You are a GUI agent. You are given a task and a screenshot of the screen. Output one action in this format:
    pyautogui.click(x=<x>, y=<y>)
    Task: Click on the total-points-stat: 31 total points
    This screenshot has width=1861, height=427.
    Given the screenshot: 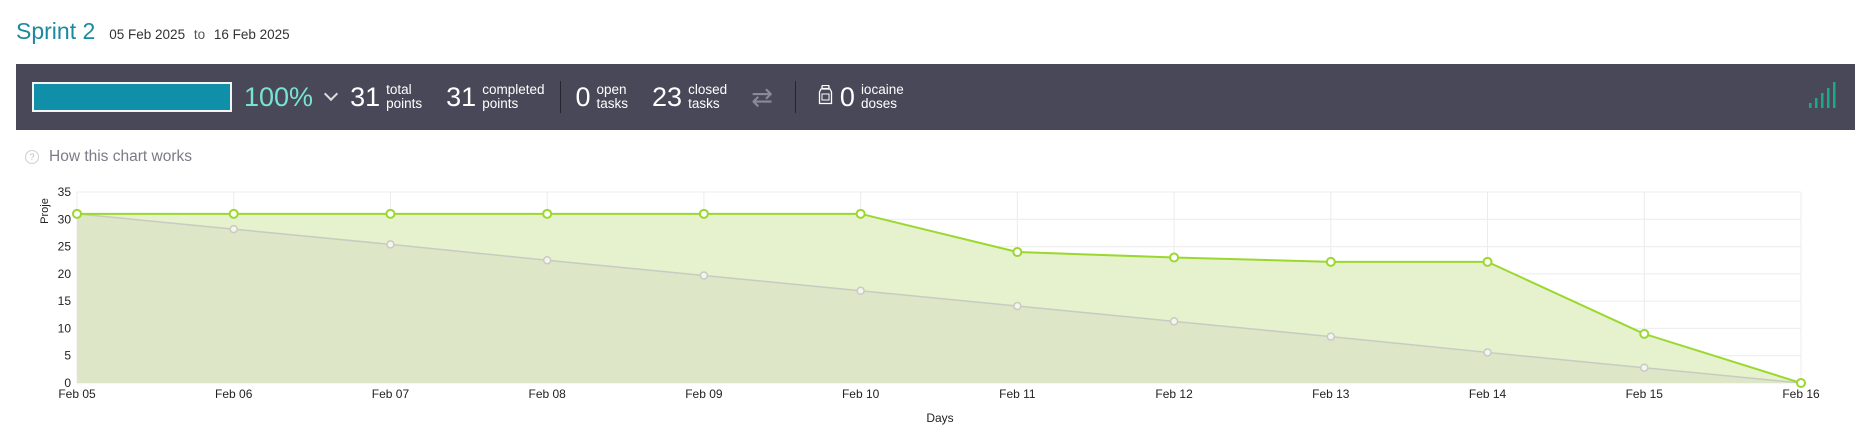 What is the action you would take?
    pyautogui.click(x=386, y=97)
    